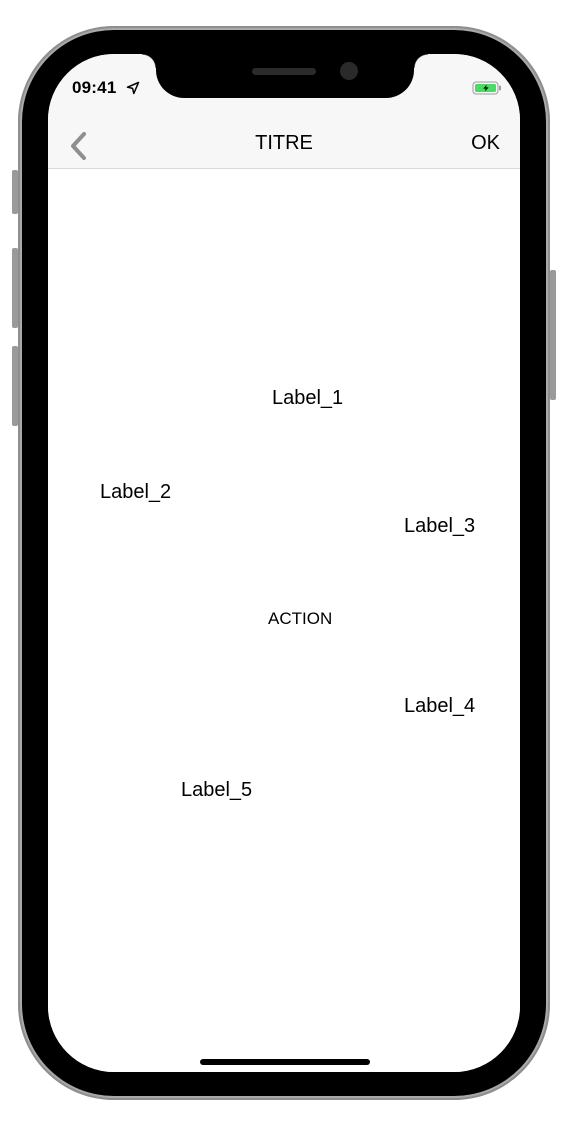  Describe the element at coordinates (349, 71) in the screenshot. I see `front-camera` at that location.